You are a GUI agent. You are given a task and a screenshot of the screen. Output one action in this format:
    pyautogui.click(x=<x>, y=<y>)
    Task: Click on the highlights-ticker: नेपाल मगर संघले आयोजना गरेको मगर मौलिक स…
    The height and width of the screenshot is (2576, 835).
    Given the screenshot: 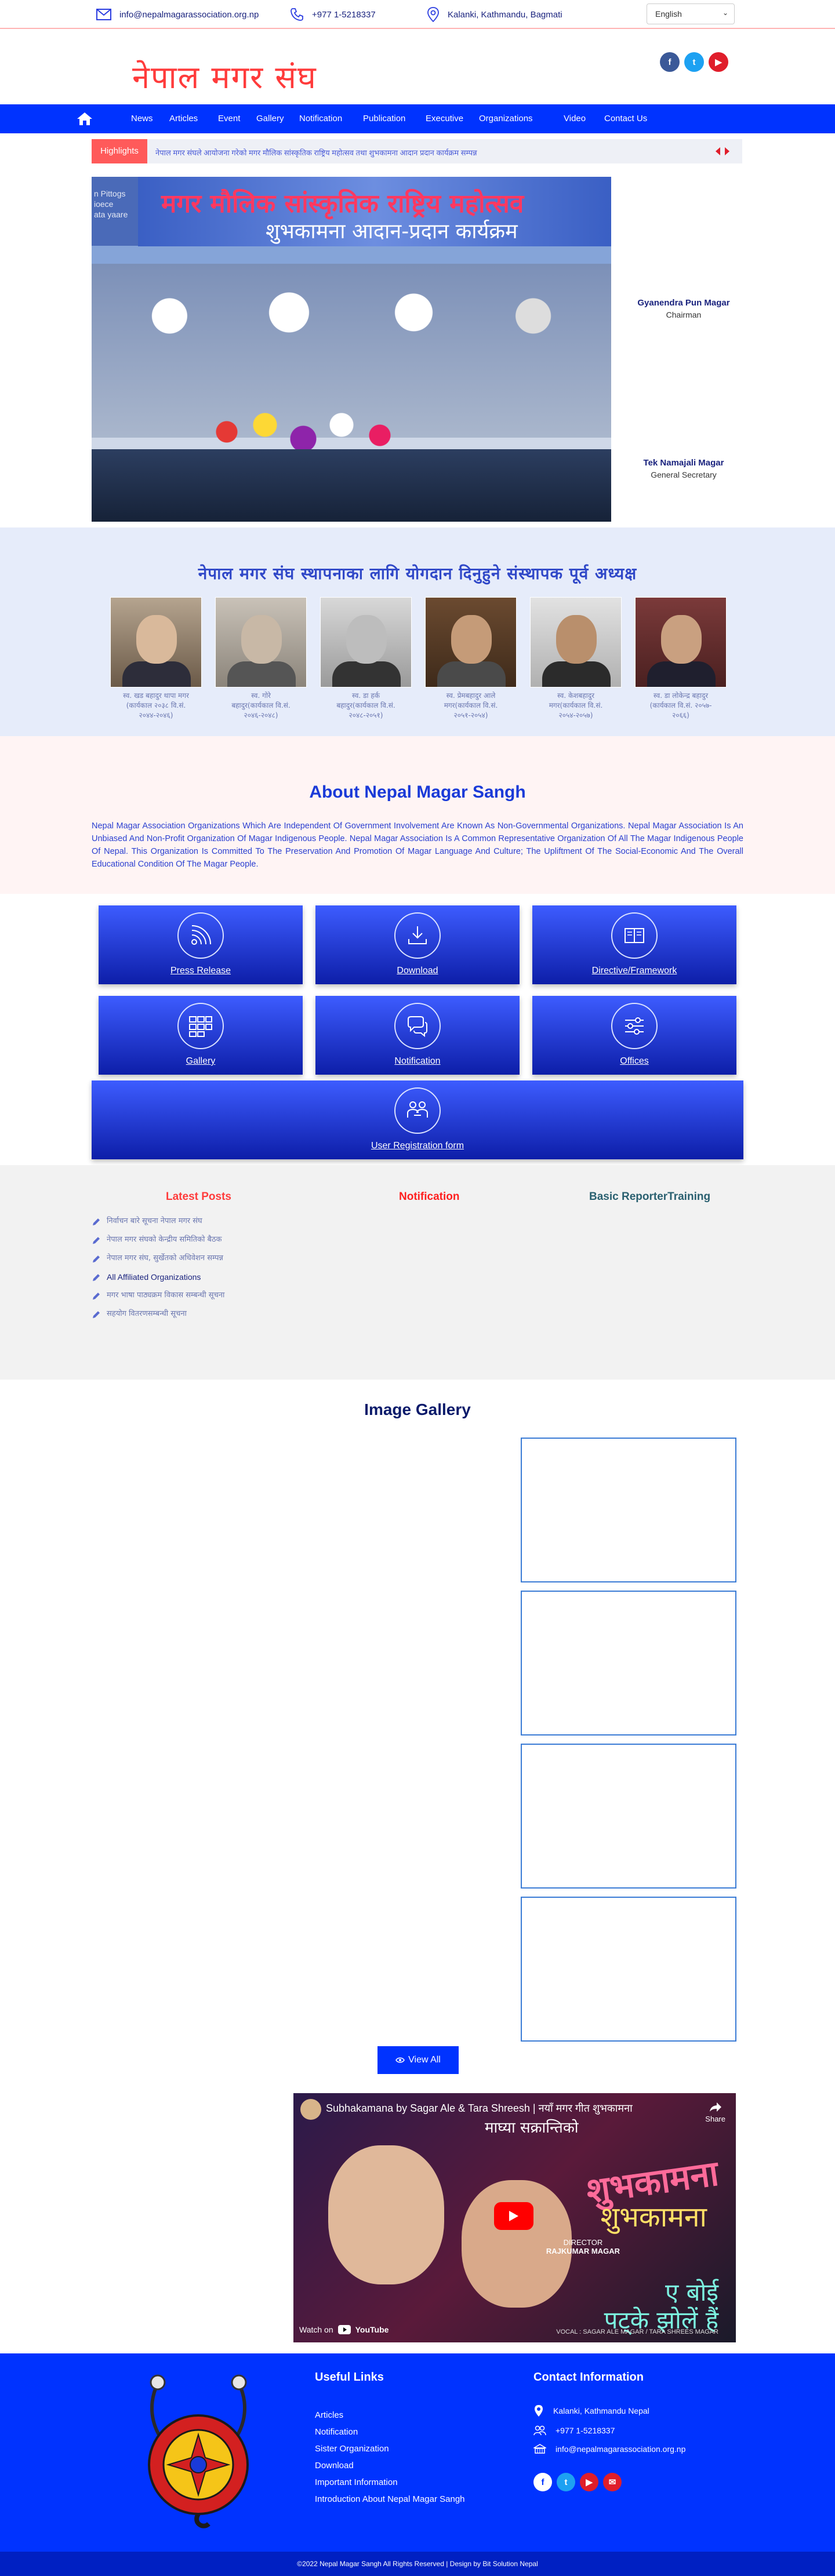 What is the action you would take?
    pyautogui.click(x=416, y=152)
    